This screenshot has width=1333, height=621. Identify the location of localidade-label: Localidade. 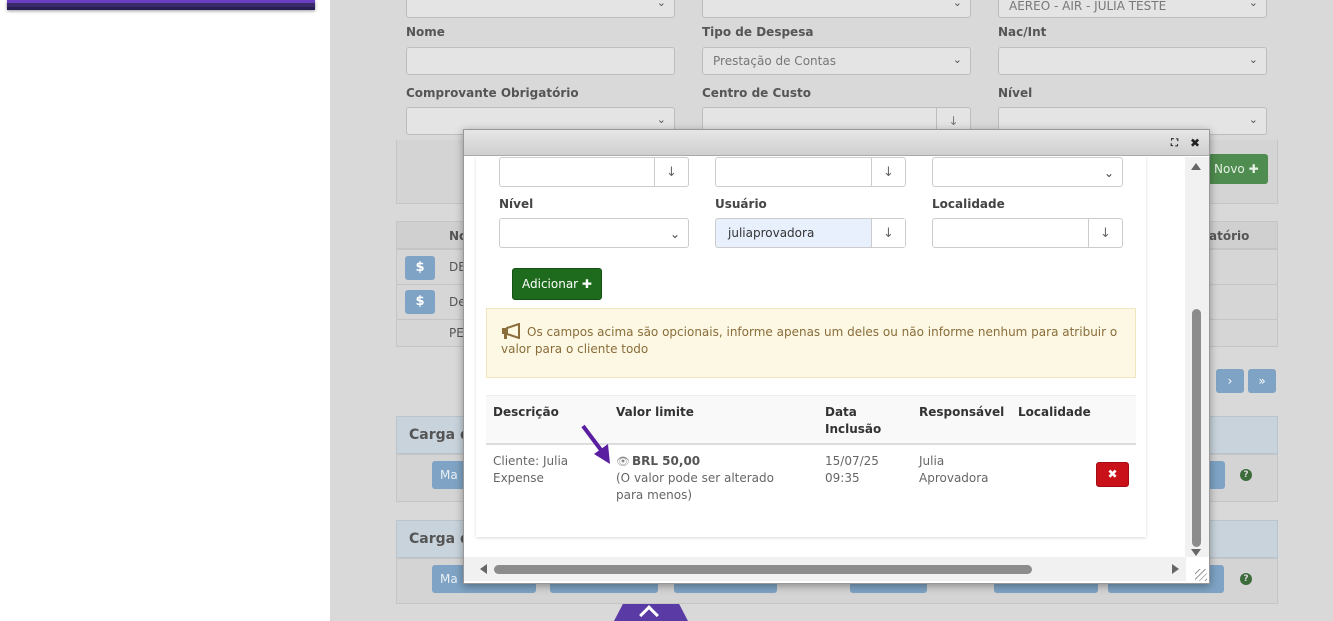
(968, 204).